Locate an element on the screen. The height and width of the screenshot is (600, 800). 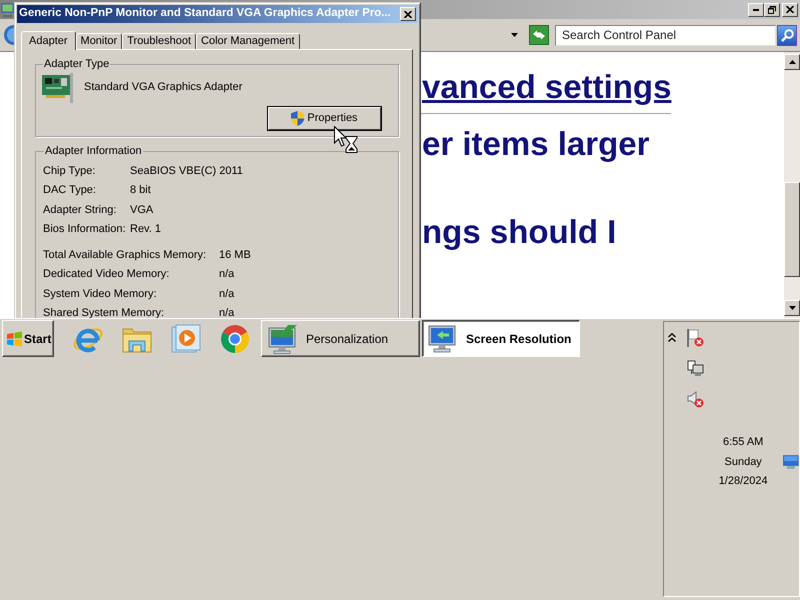
clock-day: Sunday is located at coordinates (743, 462).